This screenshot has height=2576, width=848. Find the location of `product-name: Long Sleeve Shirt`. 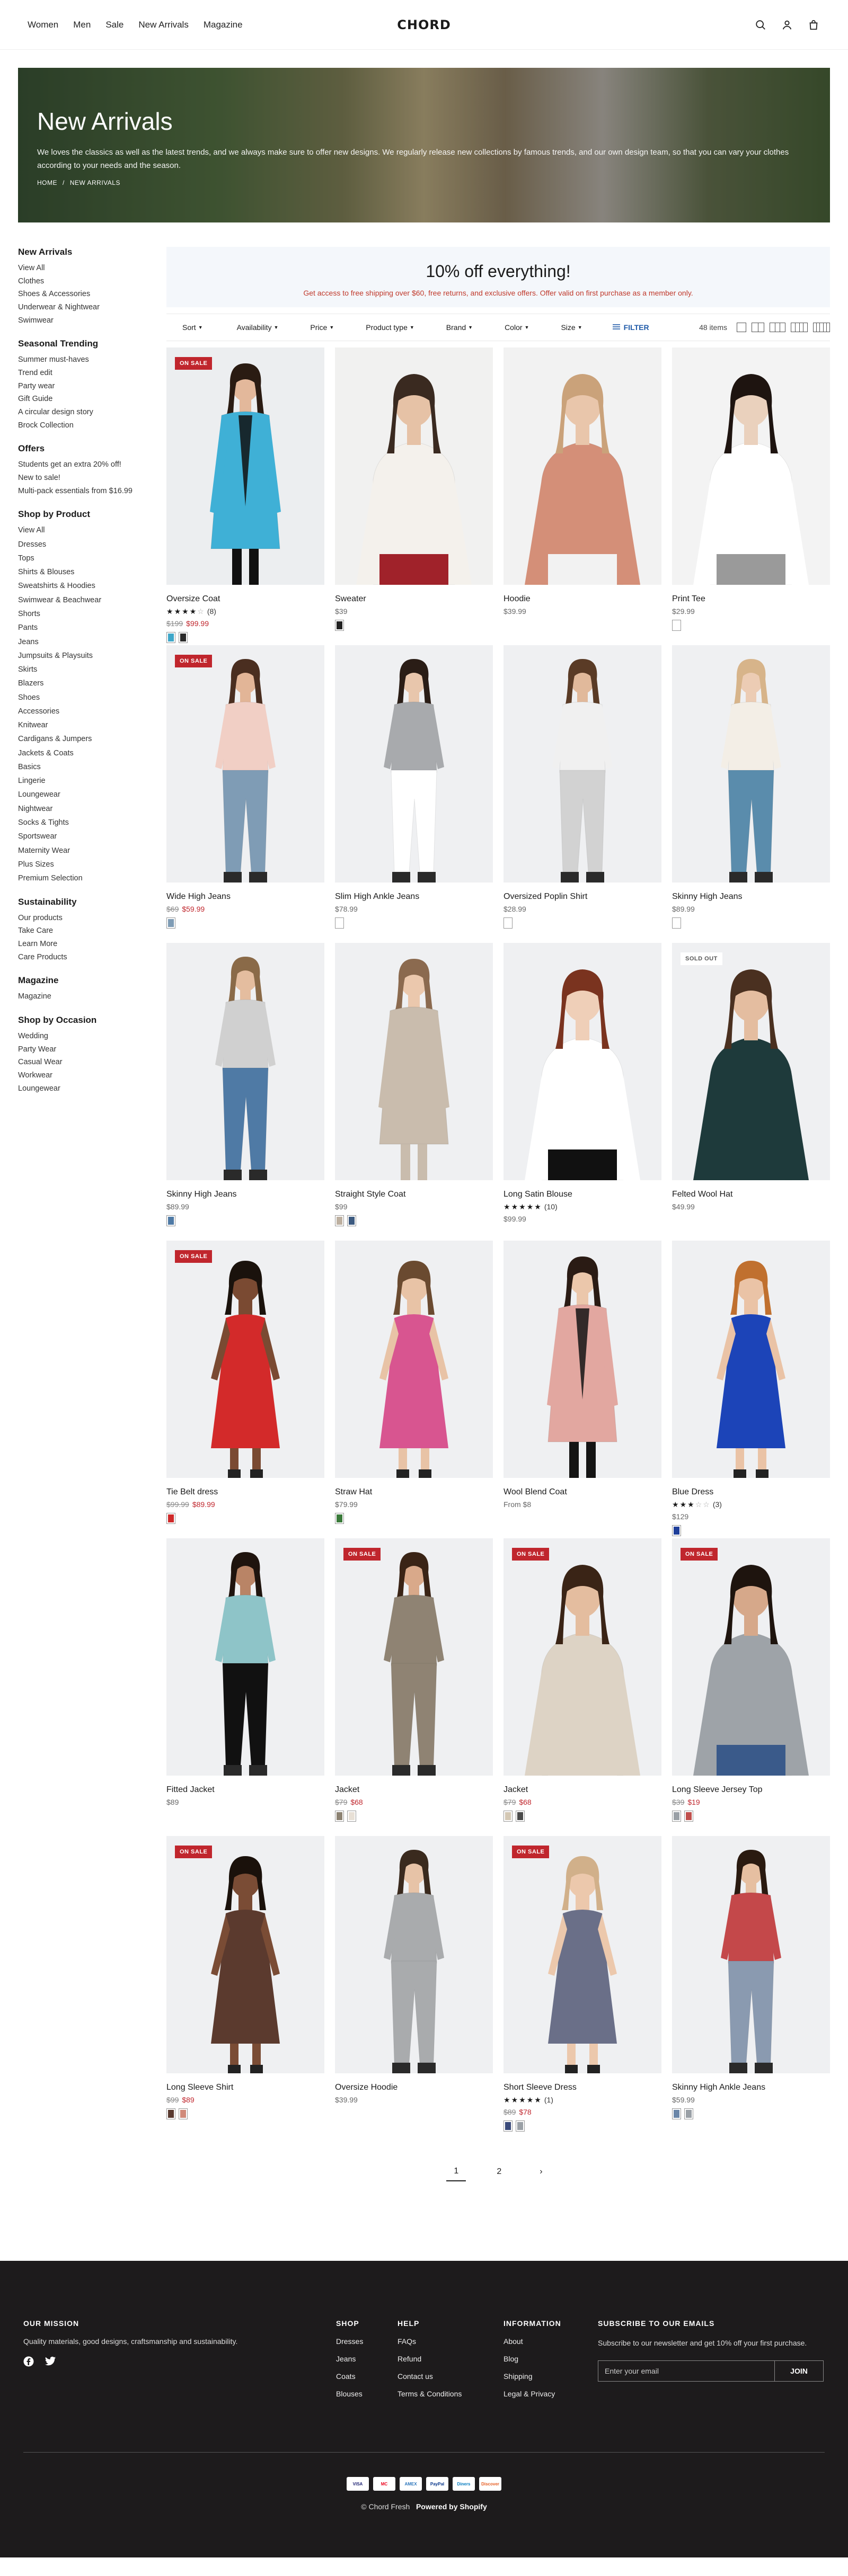

product-name: Long Sleeve Shirt is located at coordinates (245, 2087).